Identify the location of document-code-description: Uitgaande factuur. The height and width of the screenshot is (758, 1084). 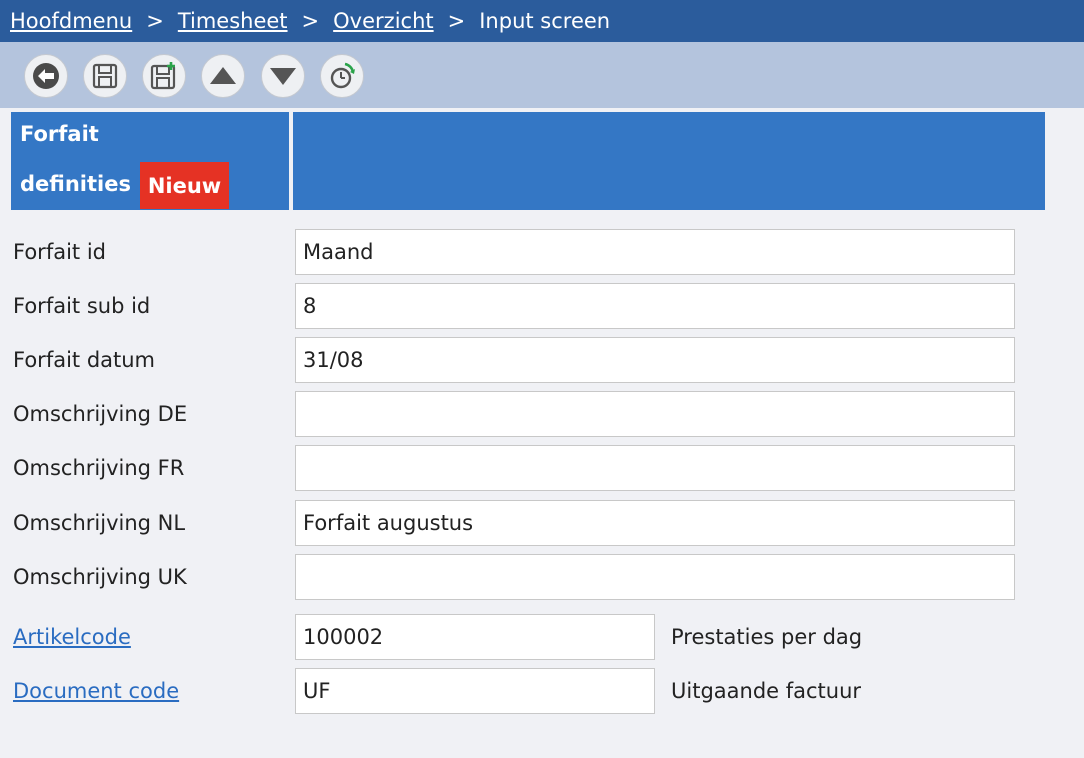
(766, 691).